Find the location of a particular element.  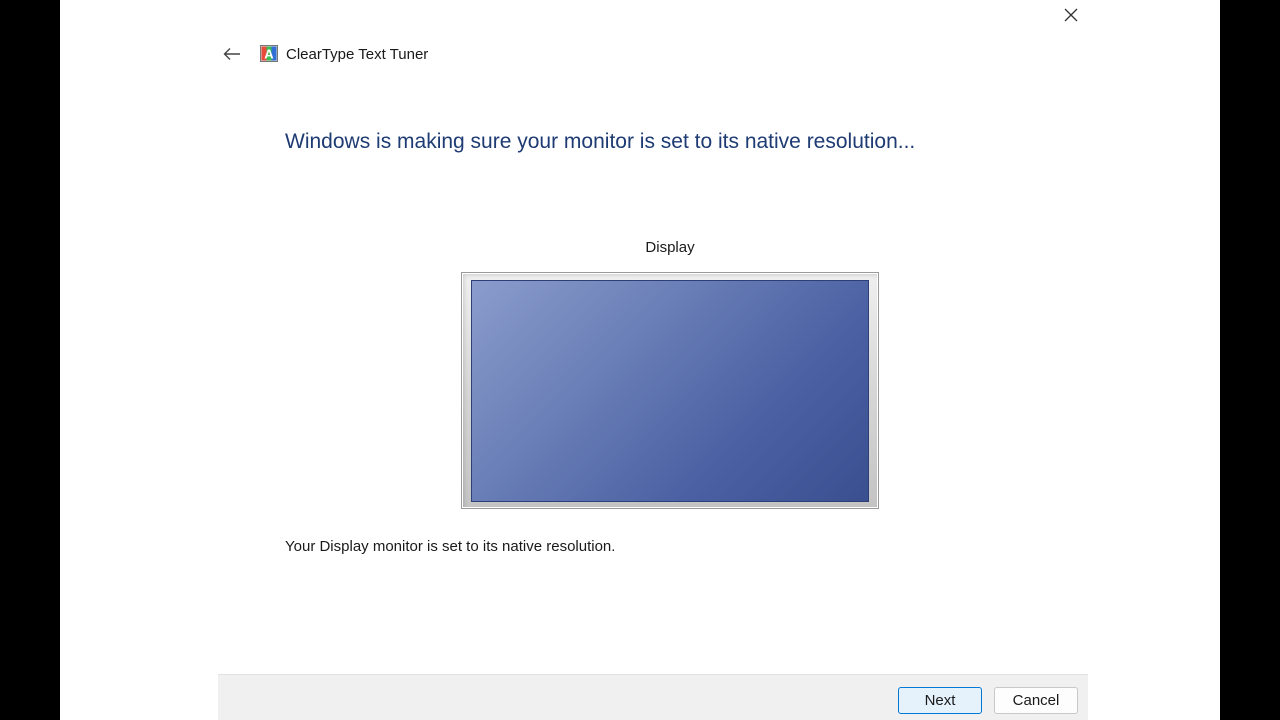

close-button is located at coordinates (1071, 15).